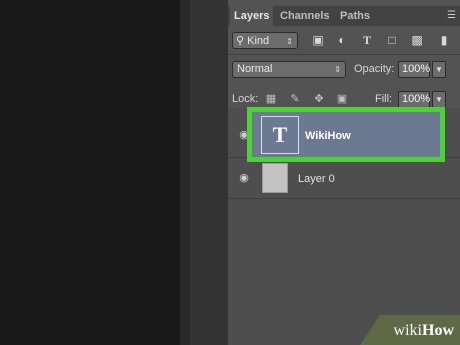  I want to click on filter-toggle-icon: ▮, so click(444, 40).